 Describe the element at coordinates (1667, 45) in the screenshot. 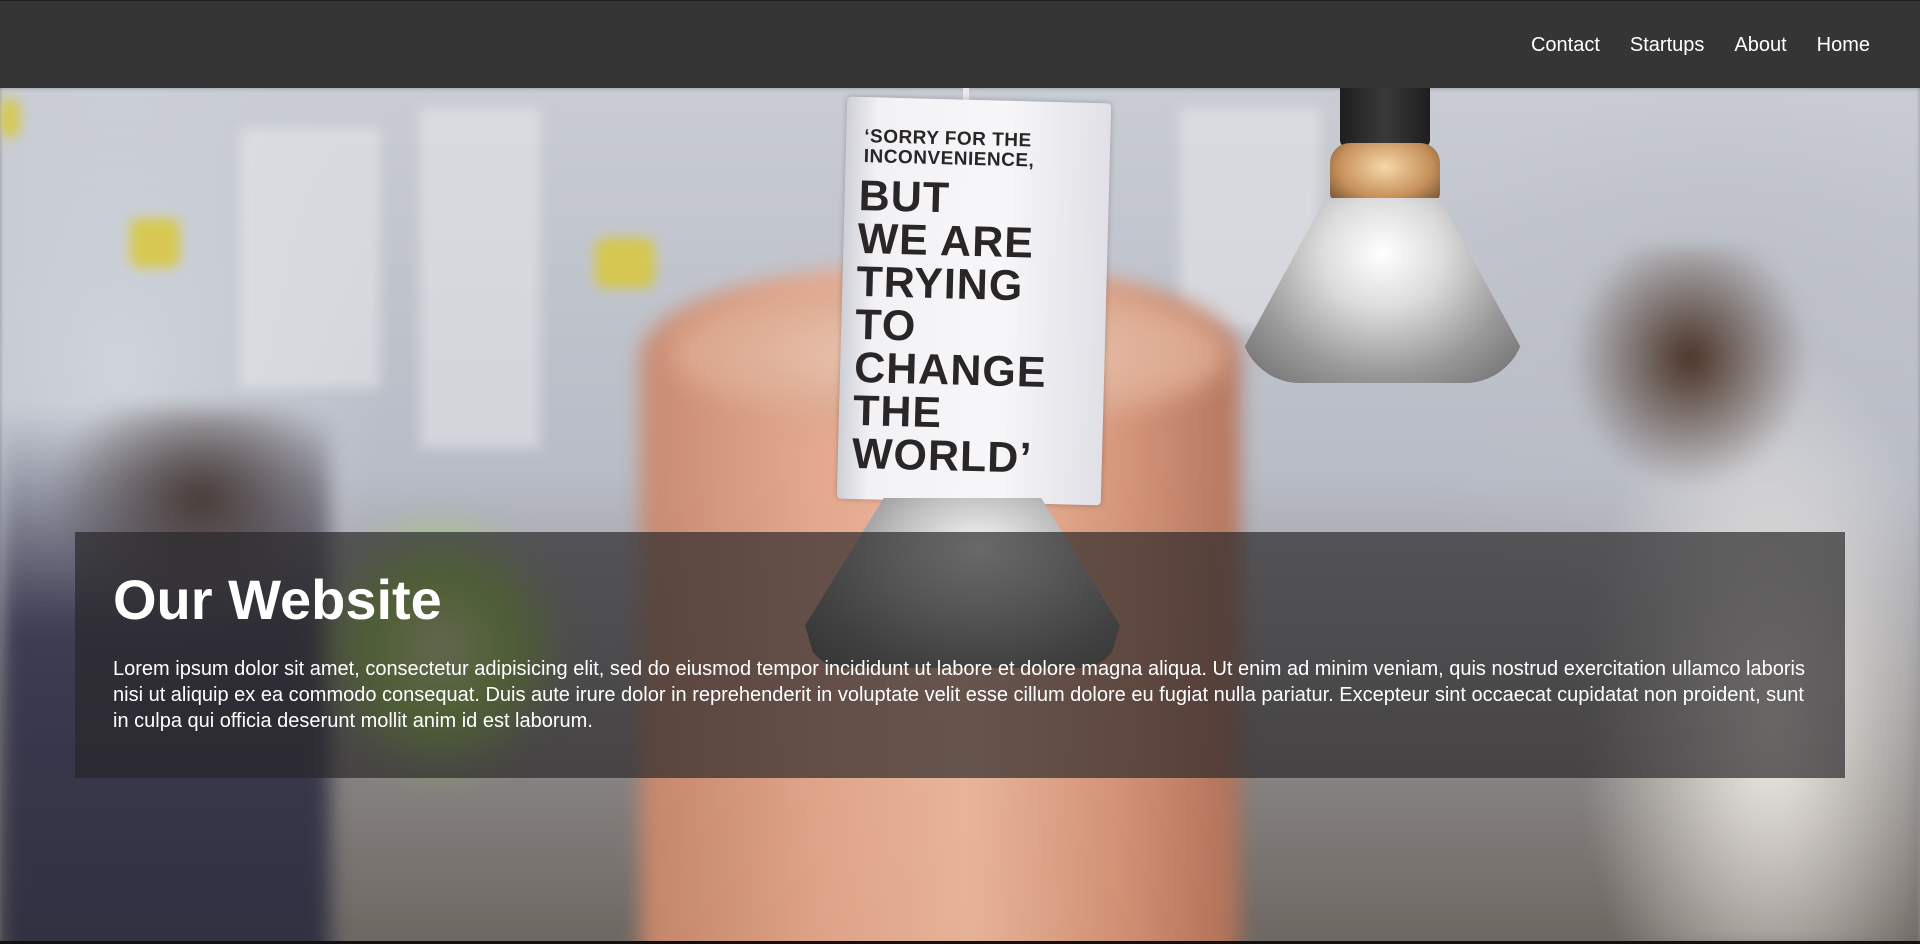

I see `nav-startups-link: Startups` at that location.